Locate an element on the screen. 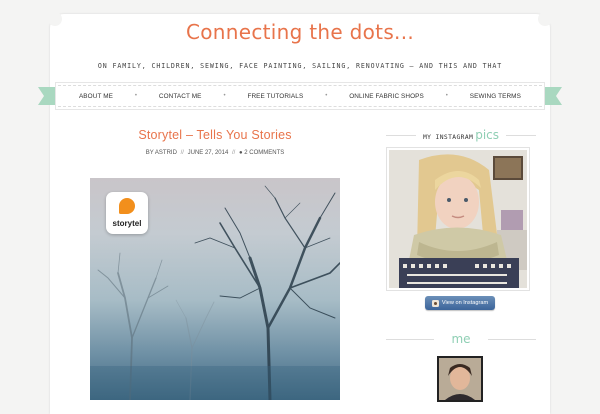 The width and height of the screenshot is (600, 414). instagram-title-prefix: MY INSTAGRAM is located at coordinates (448, 137).